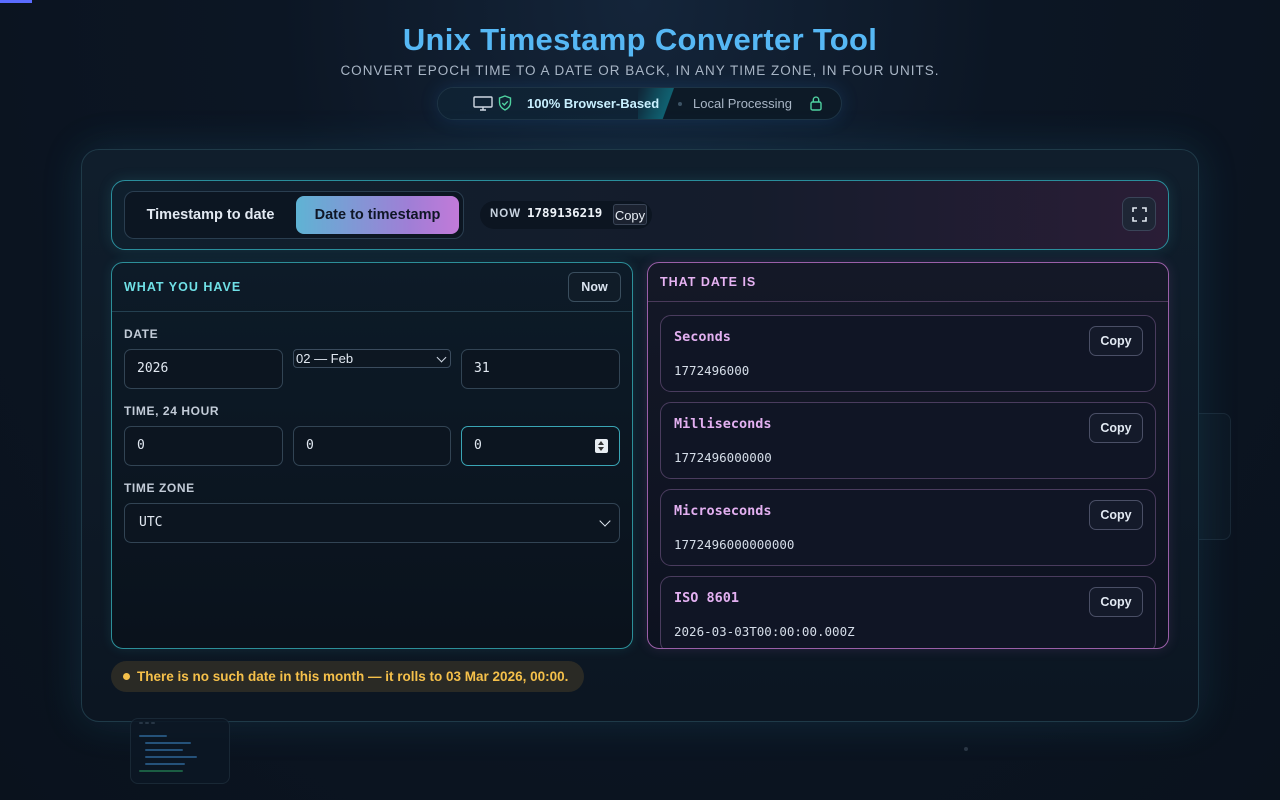  Describe the element at coordinates (680, 104) in the screenshot. I see `badge-separator` at that location.